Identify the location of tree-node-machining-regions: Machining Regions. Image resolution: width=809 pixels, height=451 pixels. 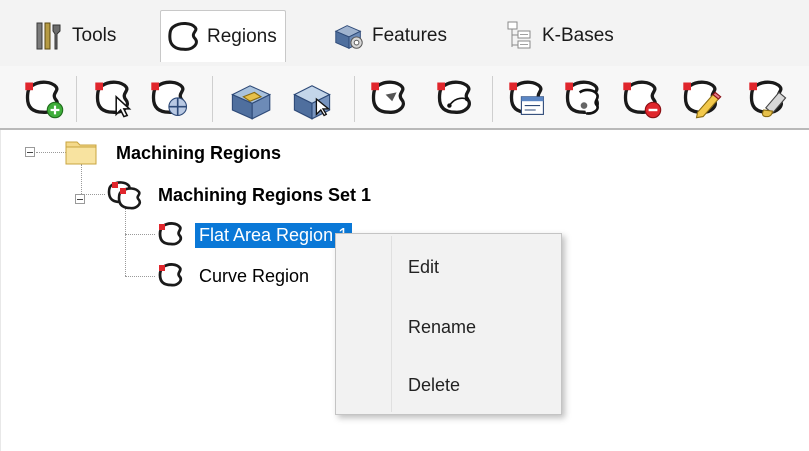
(174, 153).